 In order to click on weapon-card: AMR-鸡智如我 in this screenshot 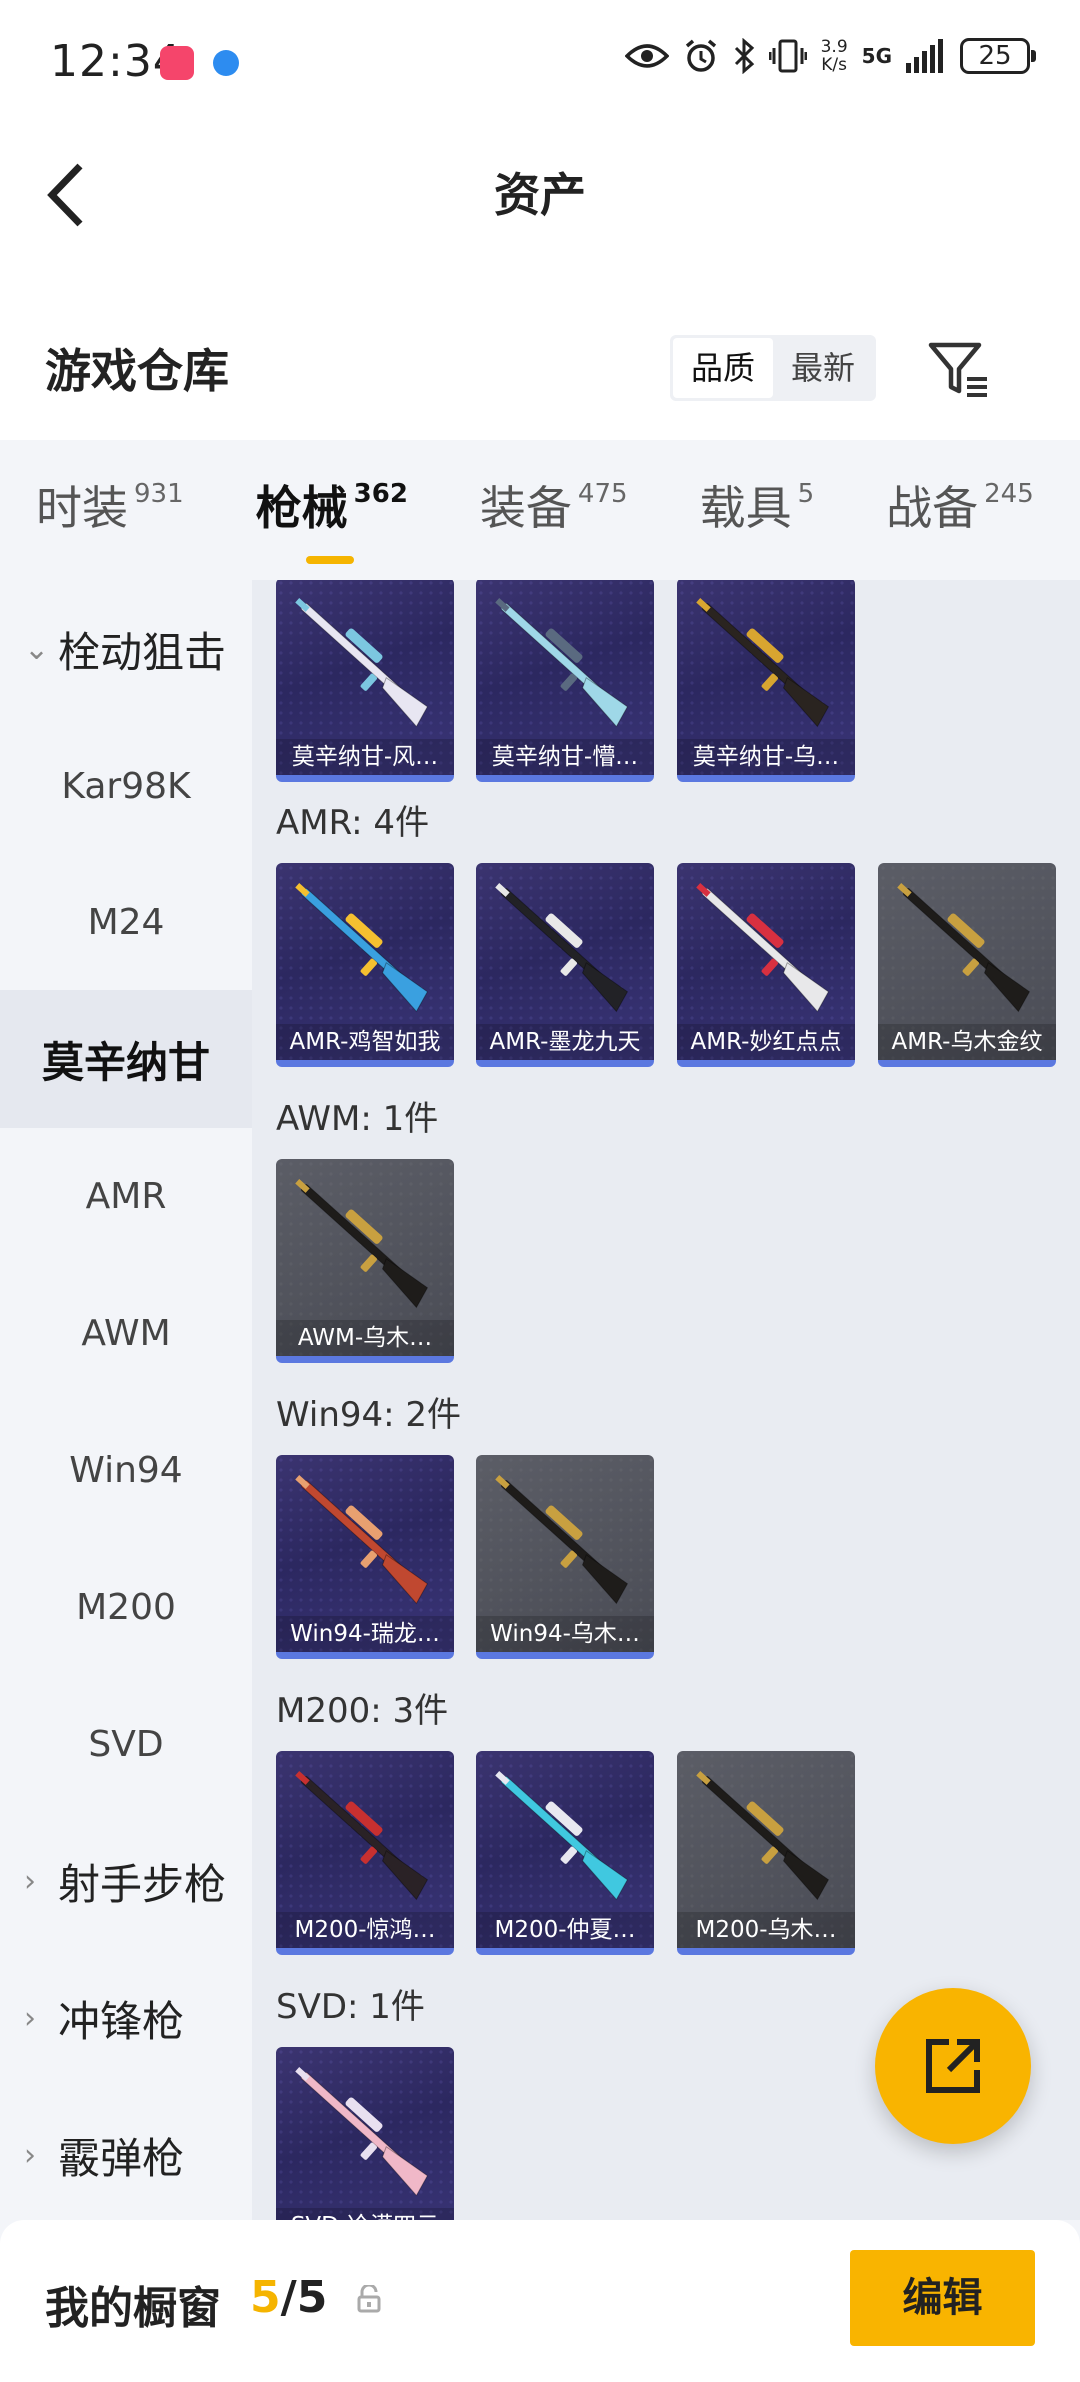, I will do `click(365, 965)`.